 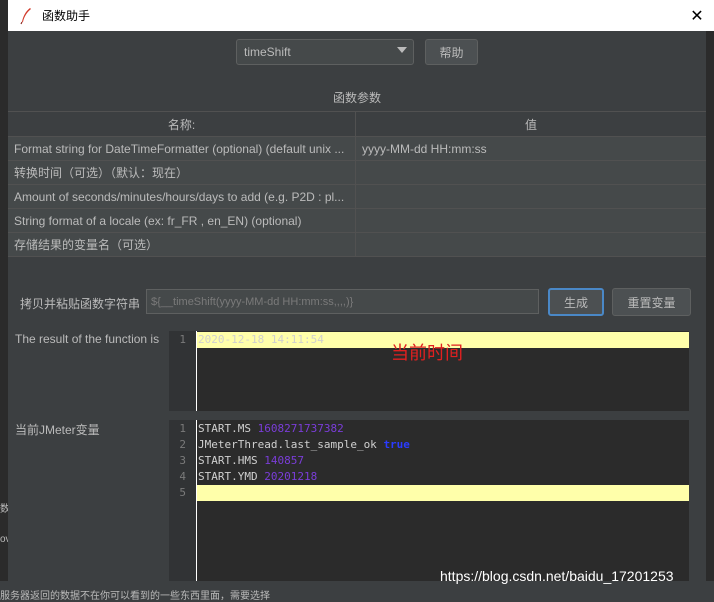 I want to click on function-select-value: timeShift, so click(x=267, y=52).